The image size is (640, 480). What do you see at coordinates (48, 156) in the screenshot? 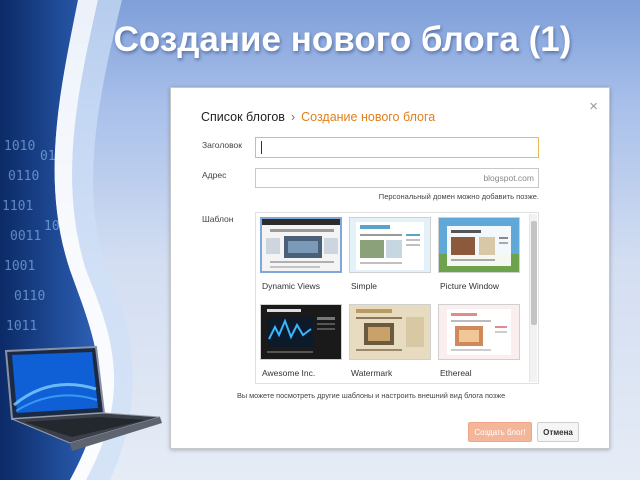
I see `svg-text: 01` at bounding box center [48, 156].